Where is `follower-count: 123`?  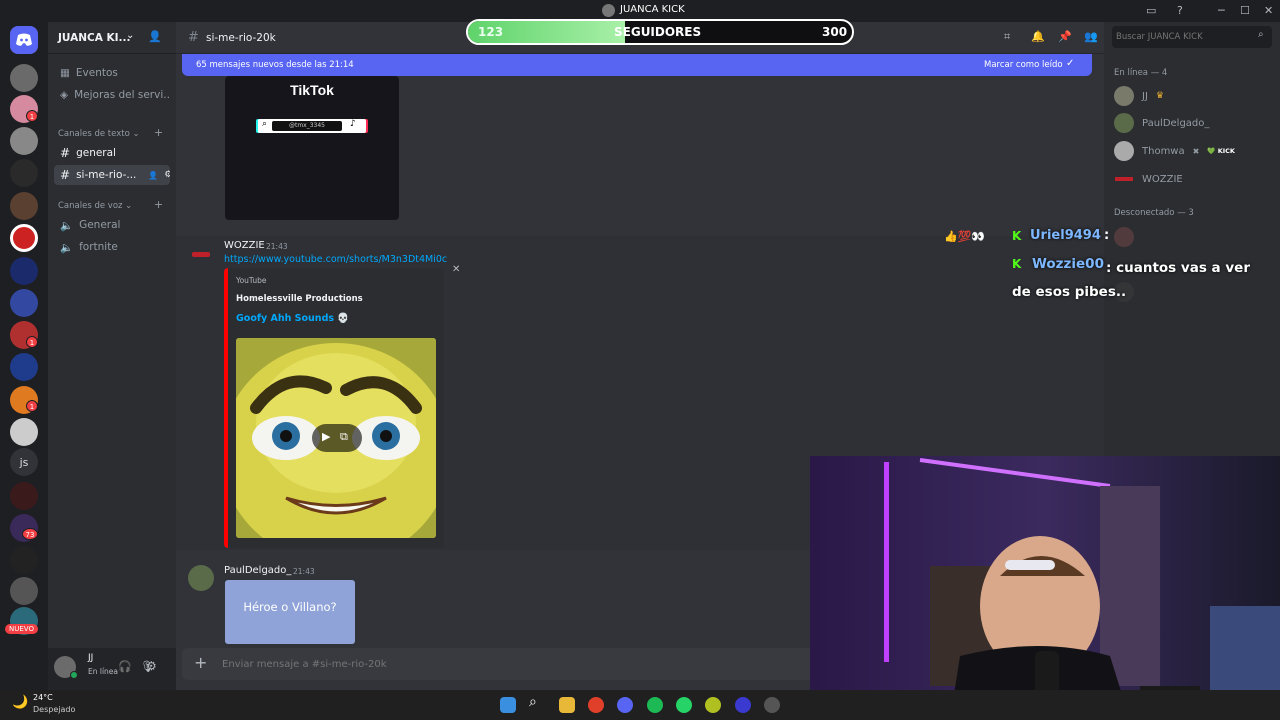
follower-count: 123 is located at coordinates (491, 32).